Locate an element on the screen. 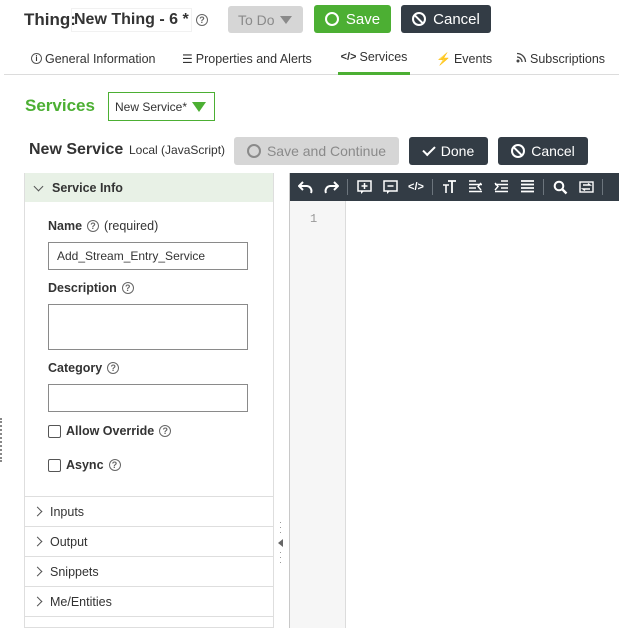 The height and width of the screenshot is (628, 619). section-label: Inputs is located at coordinates (67, 511).